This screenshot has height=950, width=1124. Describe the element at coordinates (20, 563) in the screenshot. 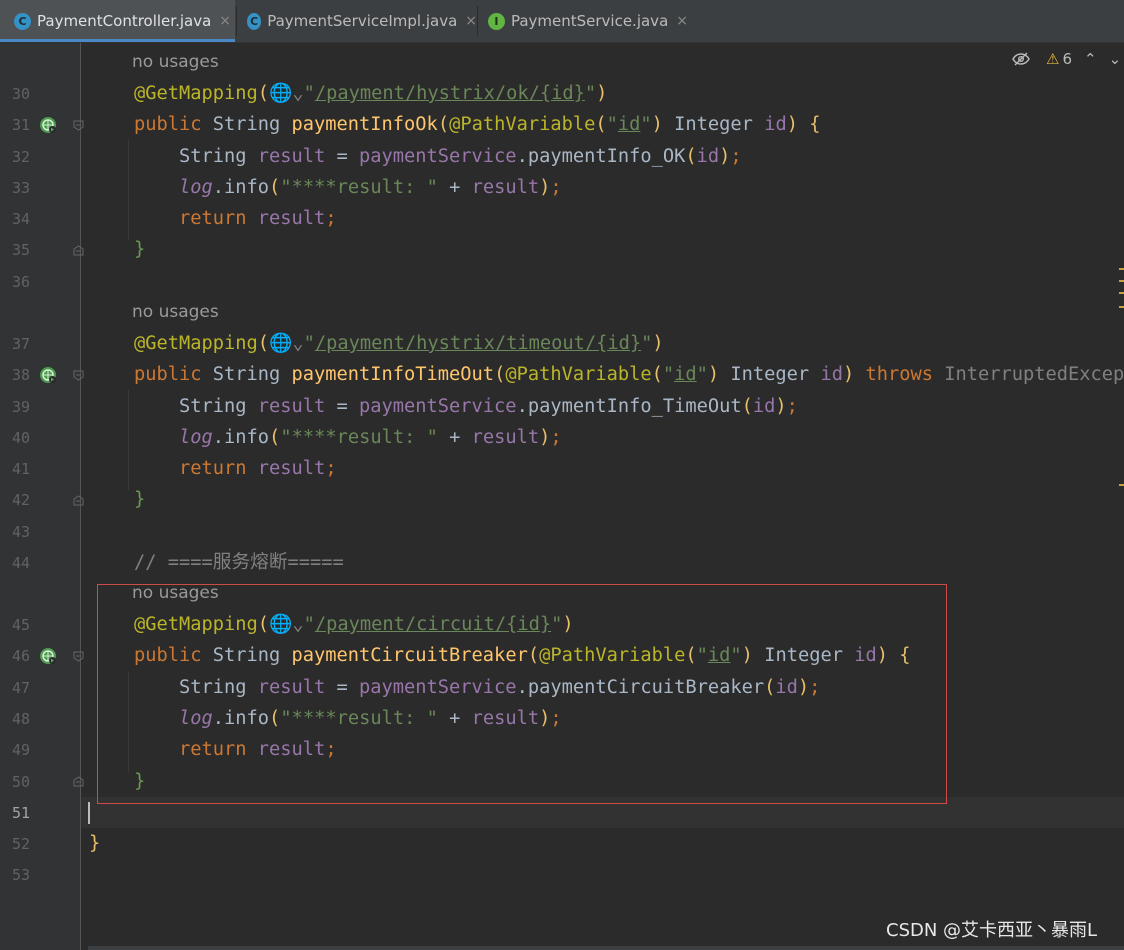

I see `line-number: 44` at that location.